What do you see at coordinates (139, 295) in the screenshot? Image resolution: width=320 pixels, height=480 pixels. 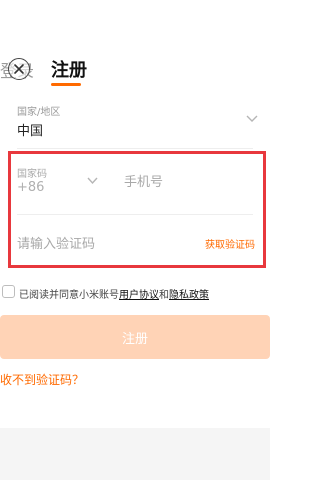 I see `user-agreement-link: 用户协议` at bounding box center [139, 295].